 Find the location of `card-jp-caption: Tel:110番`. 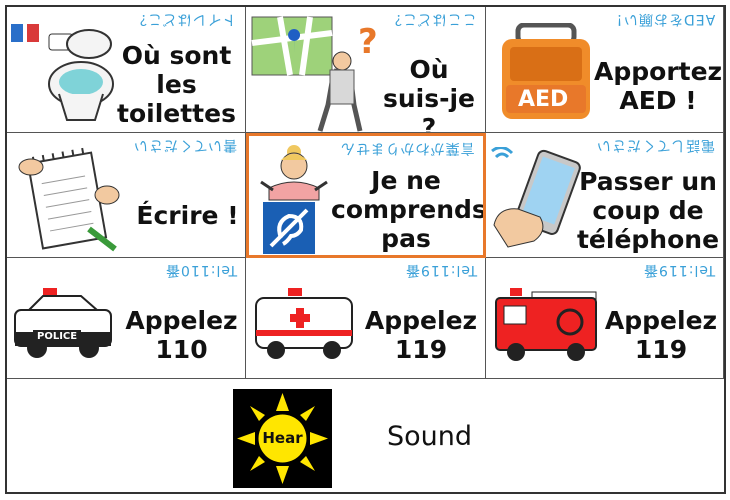

card-jp-caption: Tel:110番 is located at coordinates (200, 270).